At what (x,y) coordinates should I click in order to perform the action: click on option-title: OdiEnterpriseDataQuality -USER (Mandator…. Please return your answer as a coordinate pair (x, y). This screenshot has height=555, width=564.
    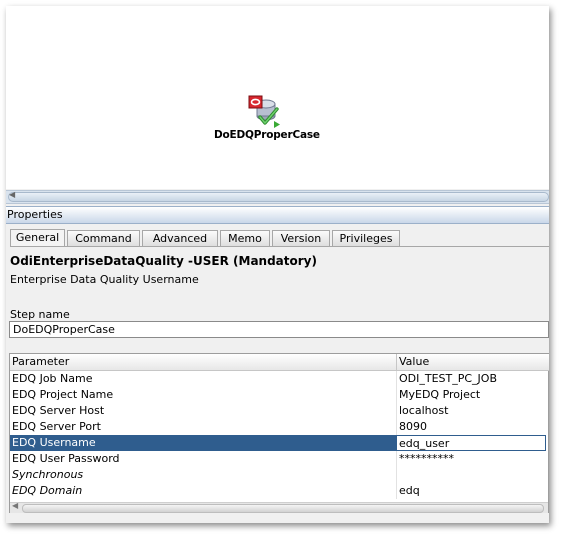
    Looking at the image, I should click on (163, 261).